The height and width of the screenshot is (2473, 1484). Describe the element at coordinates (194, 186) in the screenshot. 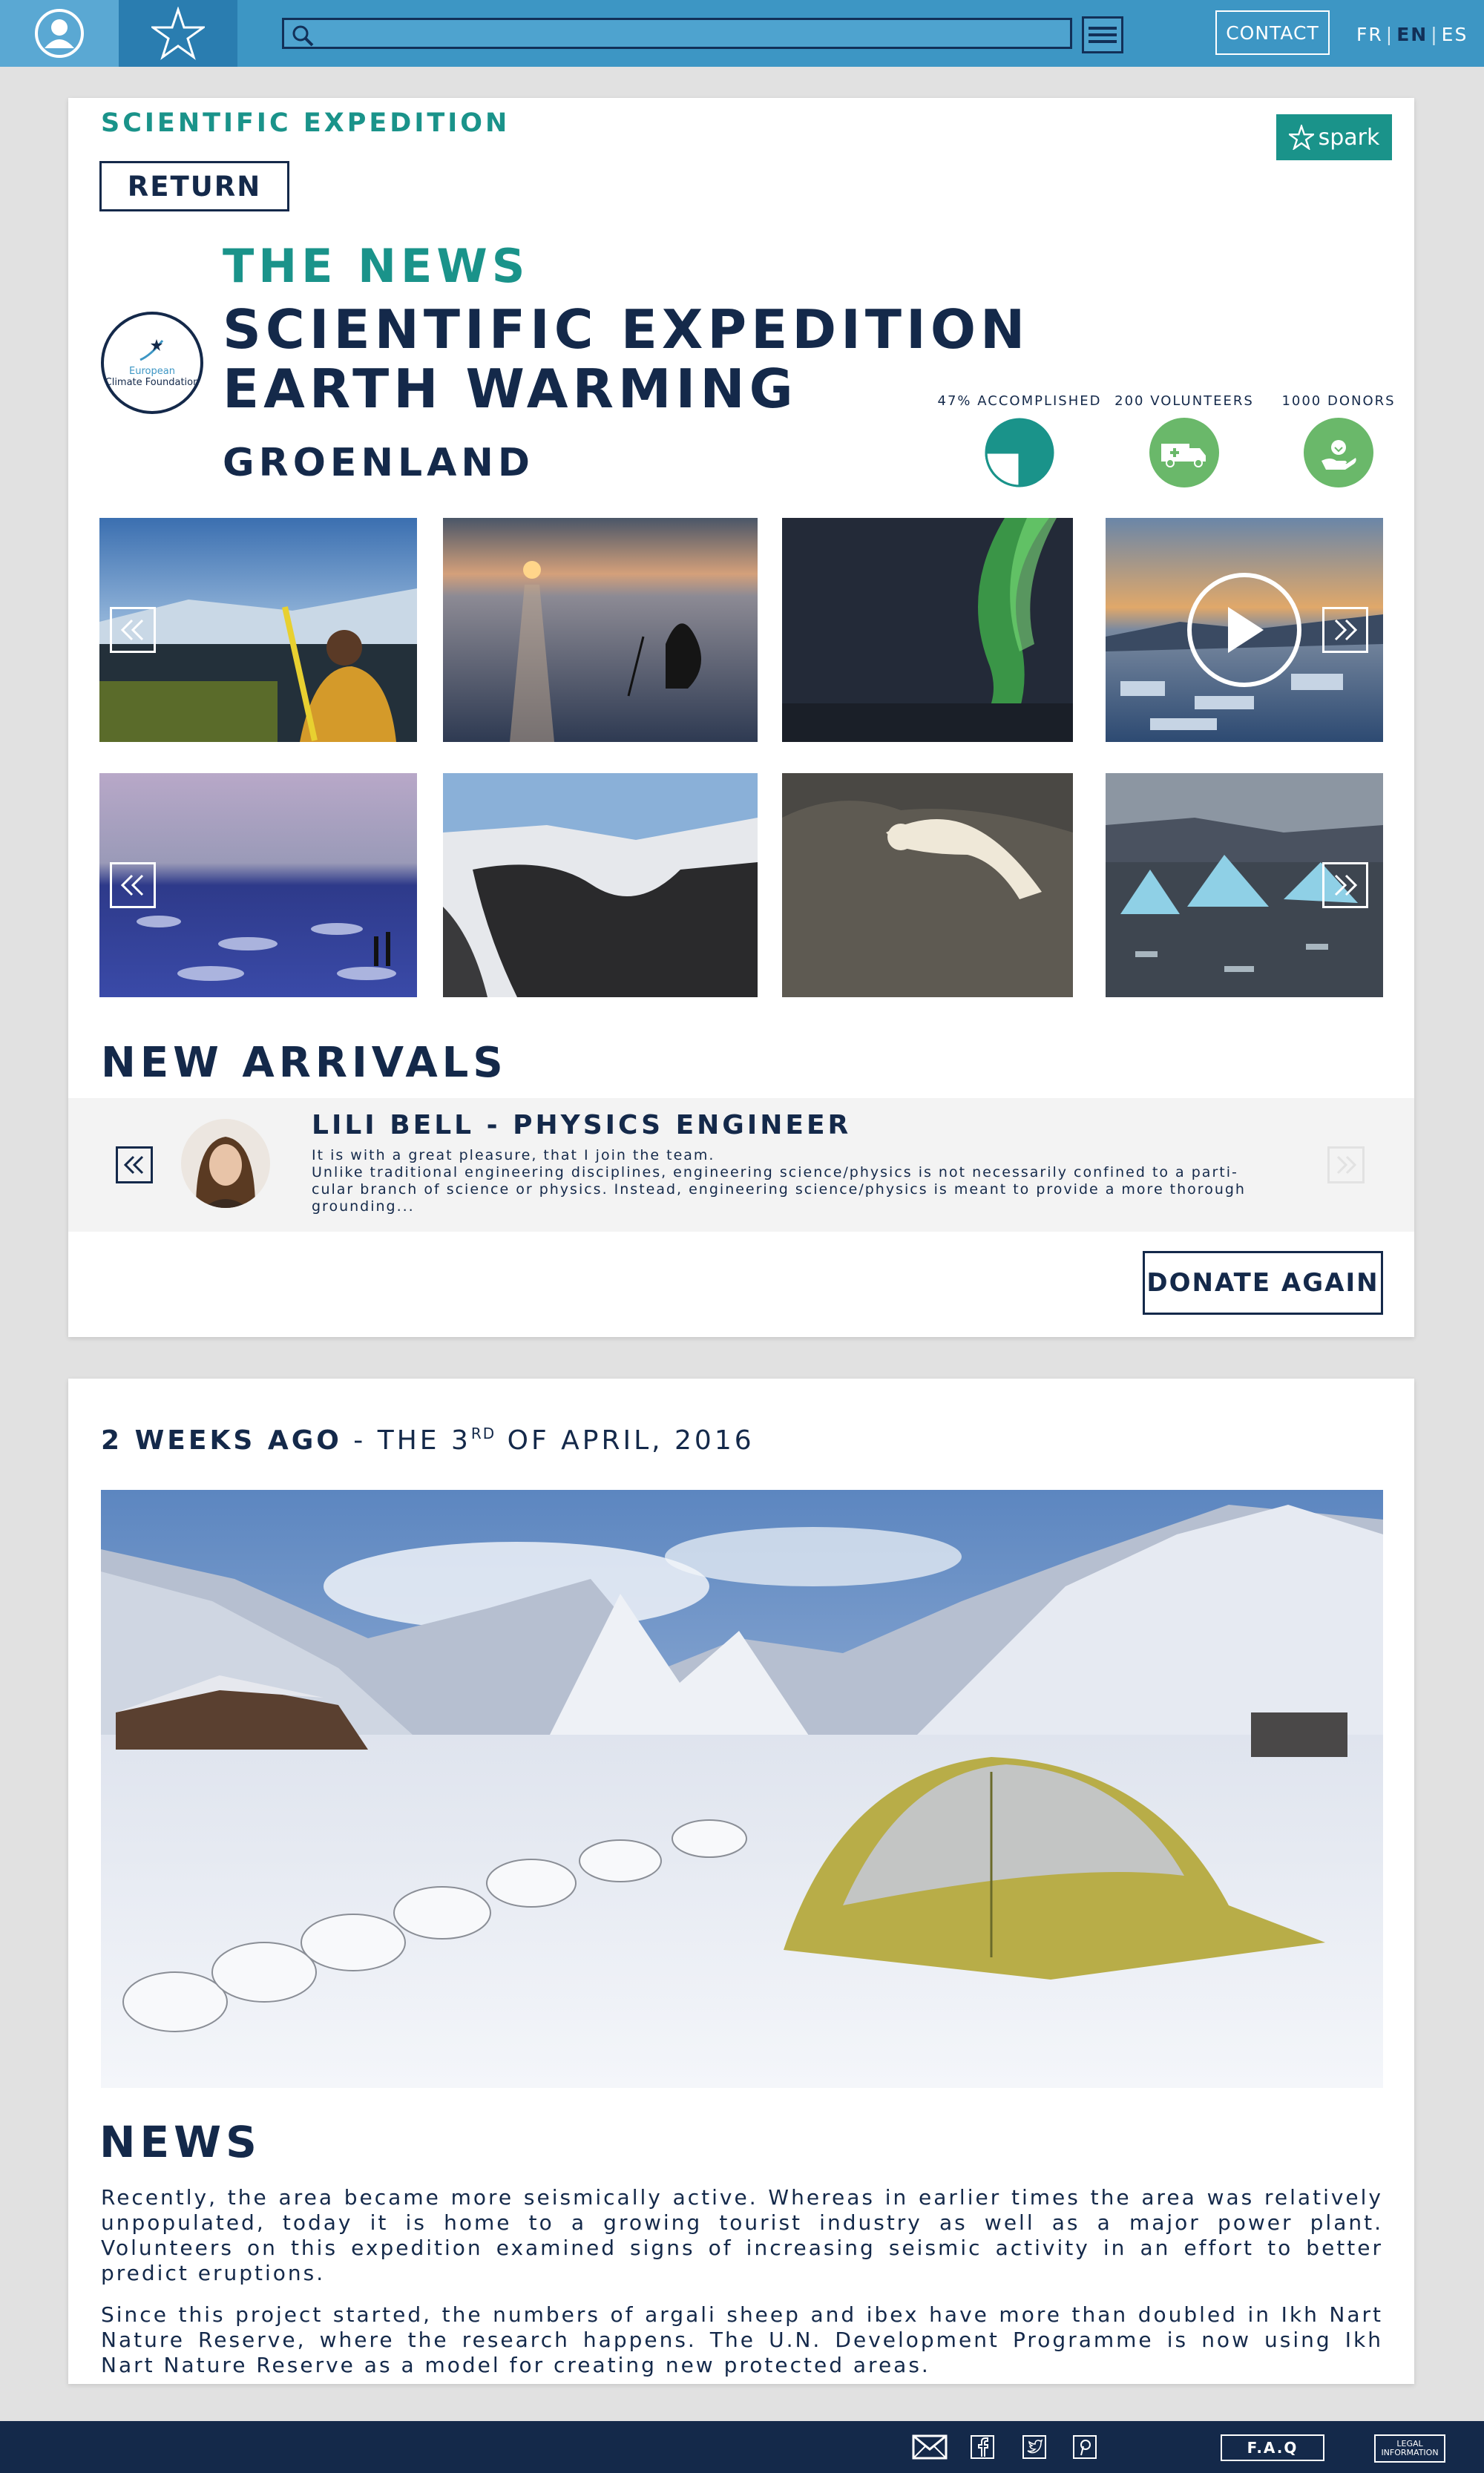

I see `return-button: RETURN` at that location.